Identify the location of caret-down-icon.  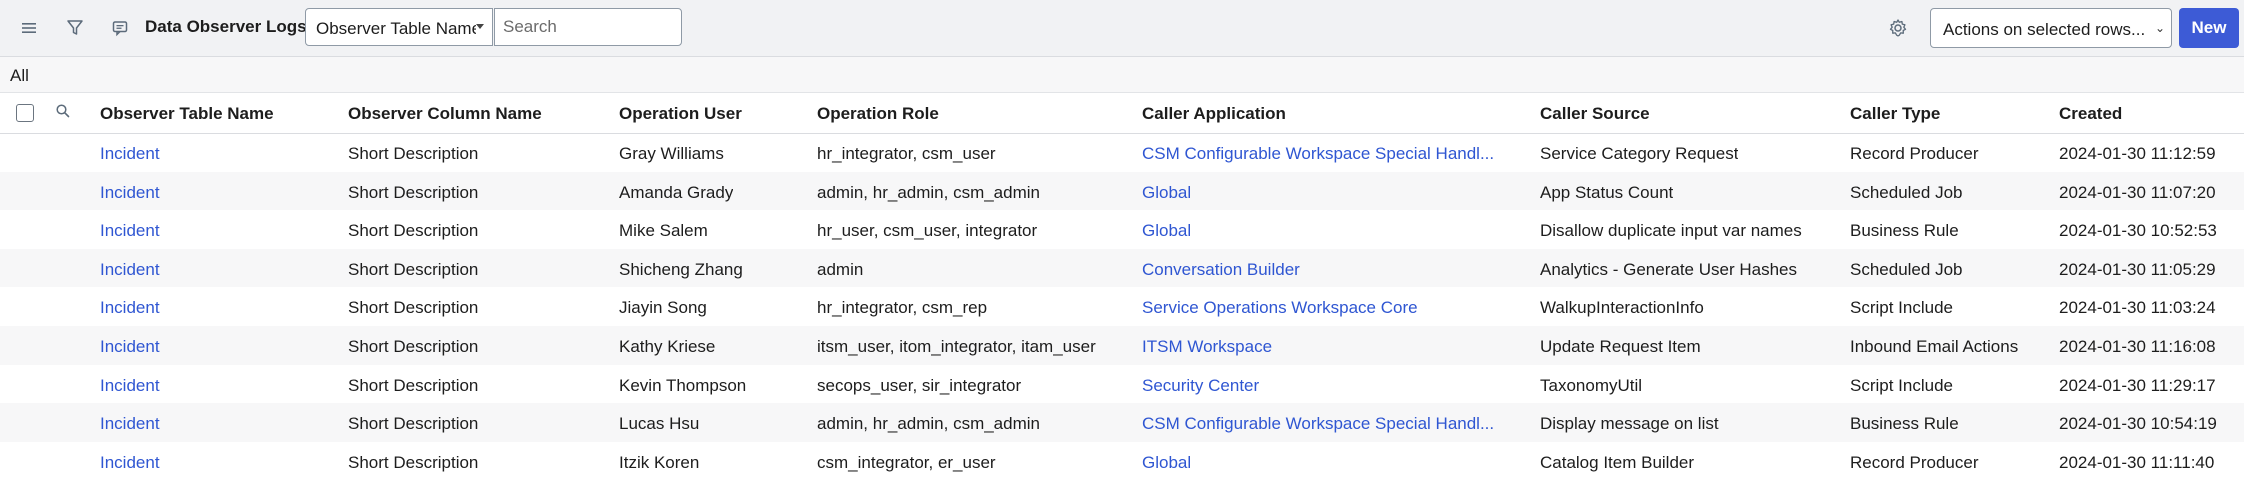
(480, 26).